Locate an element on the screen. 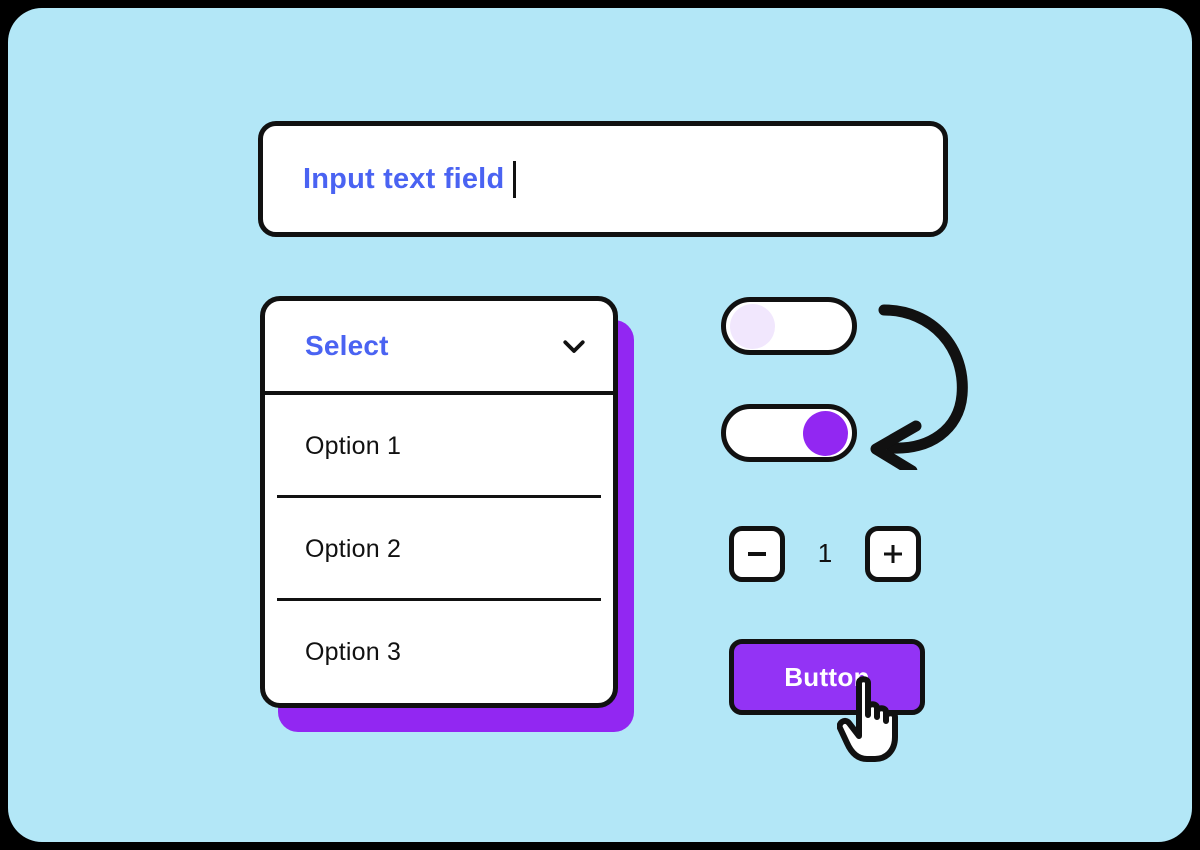 The width and height of the screenshot is (1200, 850). select-option-3: Option 3 is located at coordinates (439, 652).